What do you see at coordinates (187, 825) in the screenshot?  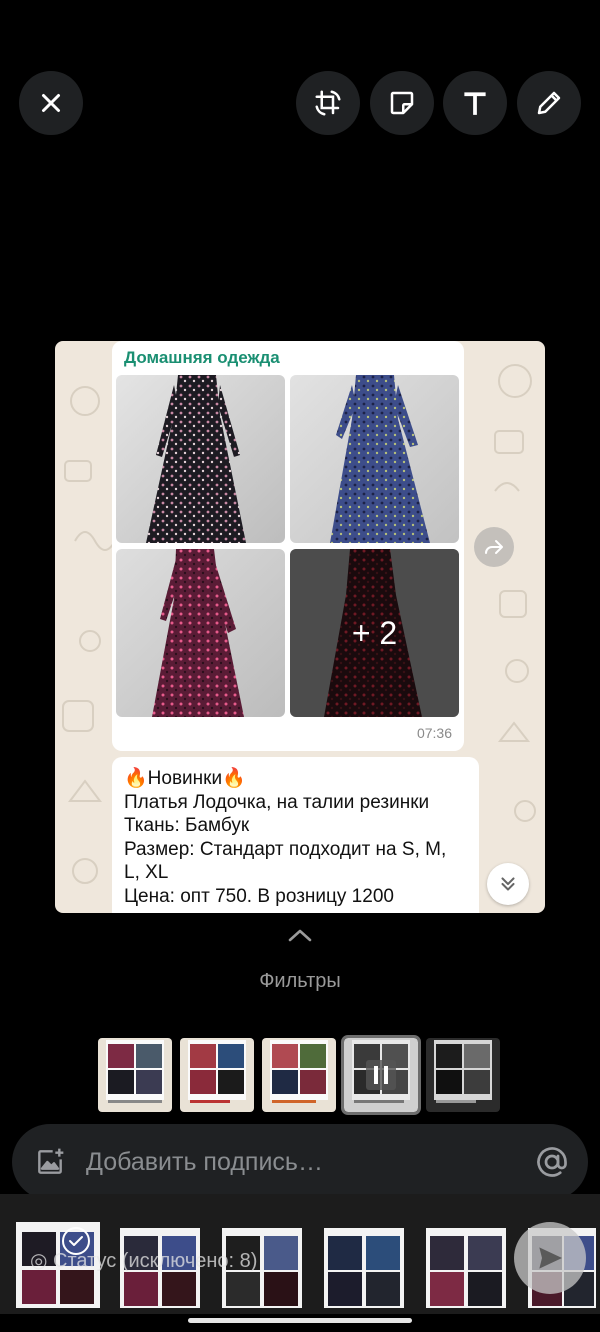 I see `message-line: Ткань: Бамбук` at bounding box center [187, 825].